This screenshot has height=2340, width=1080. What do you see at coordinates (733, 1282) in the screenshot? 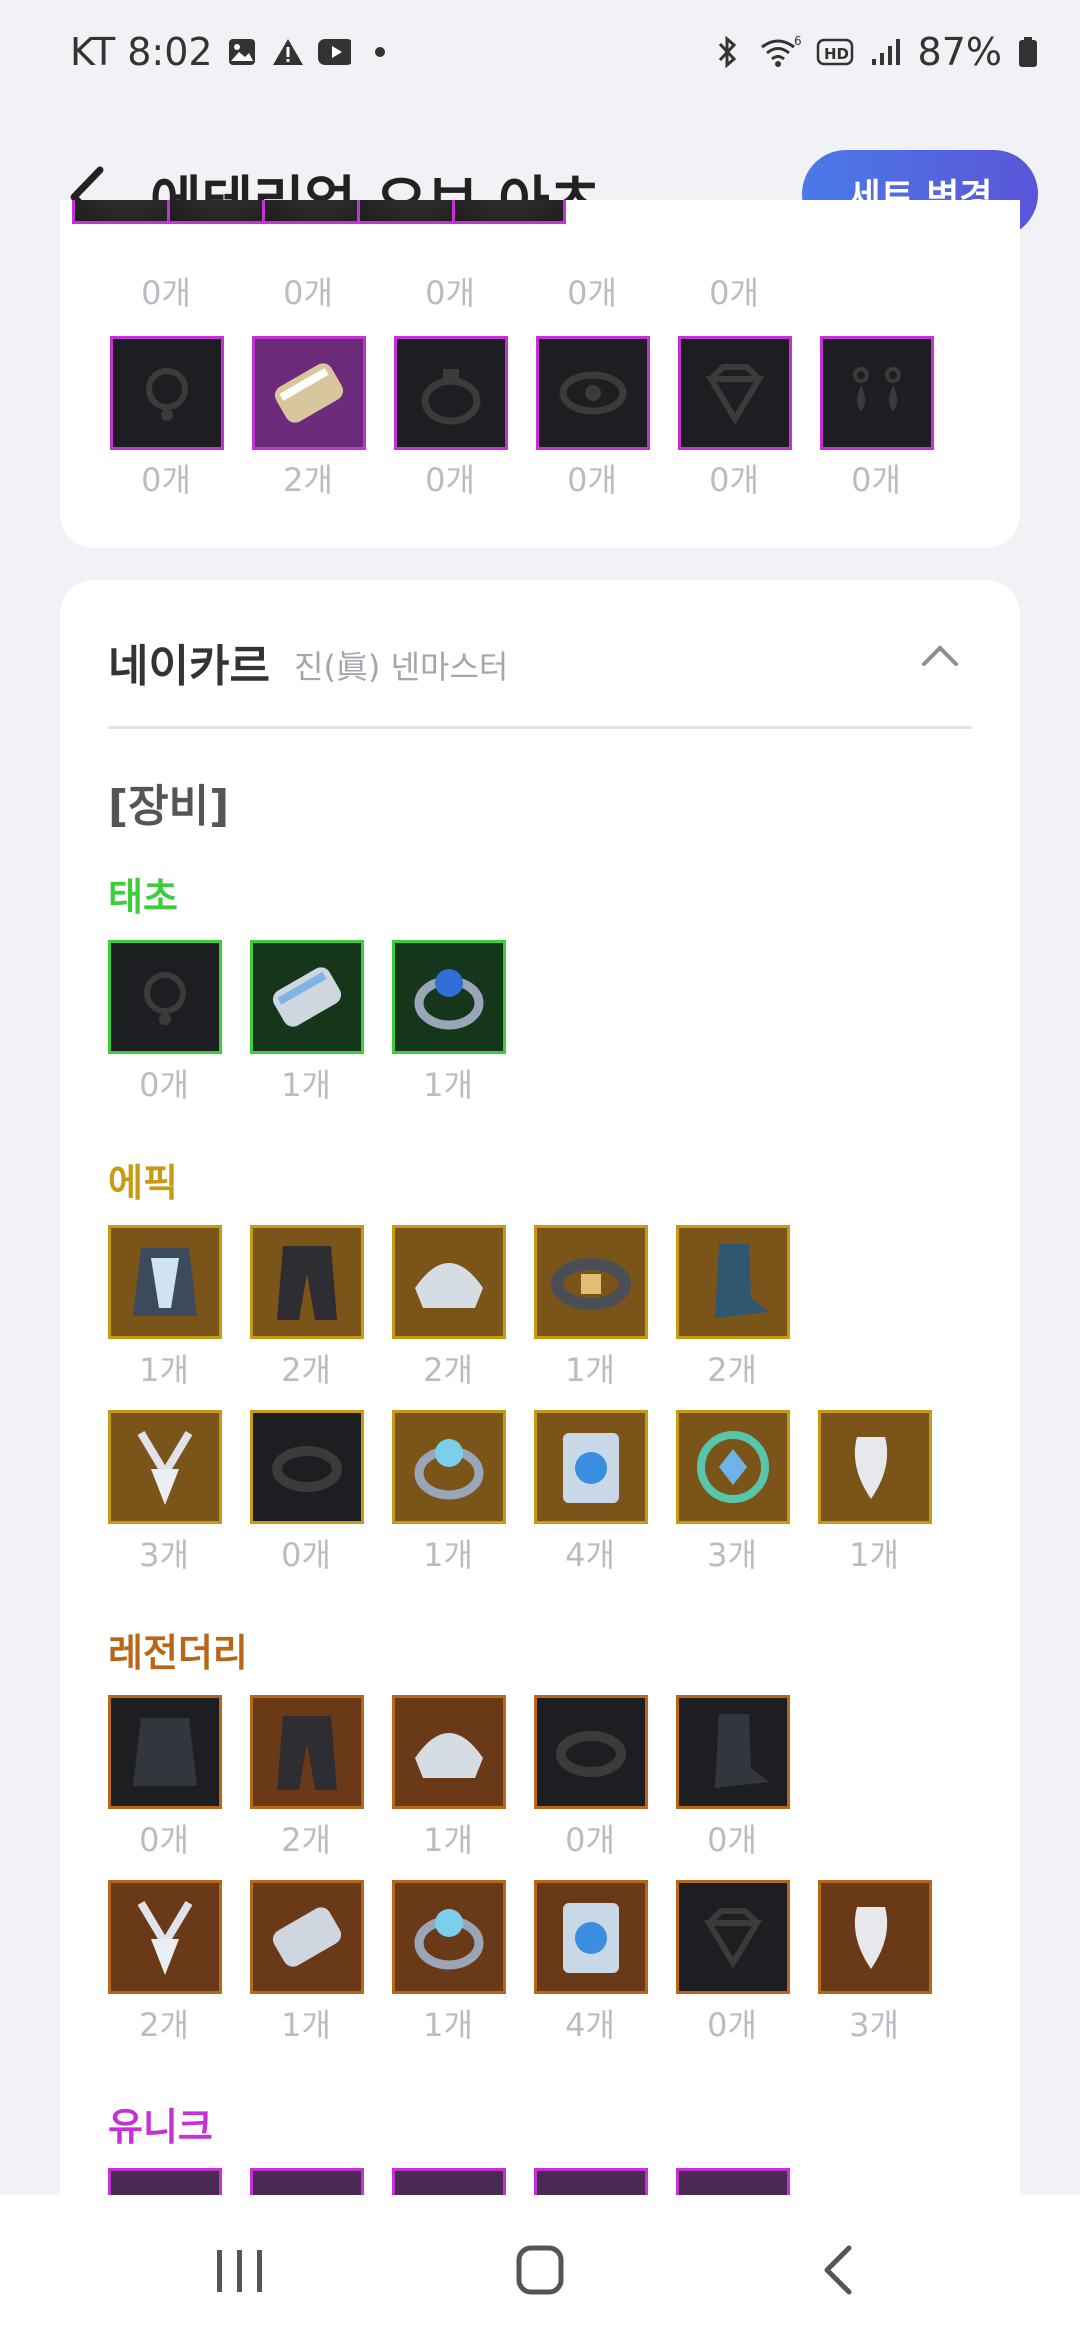
I see `shoes-icon` at bounding box center [733, 1282].